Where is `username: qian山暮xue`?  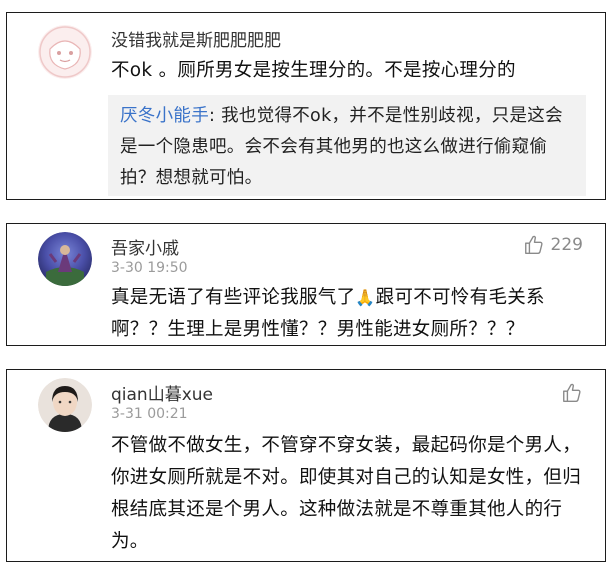
username: qian山暮xue is located at coordinates (162, 392).